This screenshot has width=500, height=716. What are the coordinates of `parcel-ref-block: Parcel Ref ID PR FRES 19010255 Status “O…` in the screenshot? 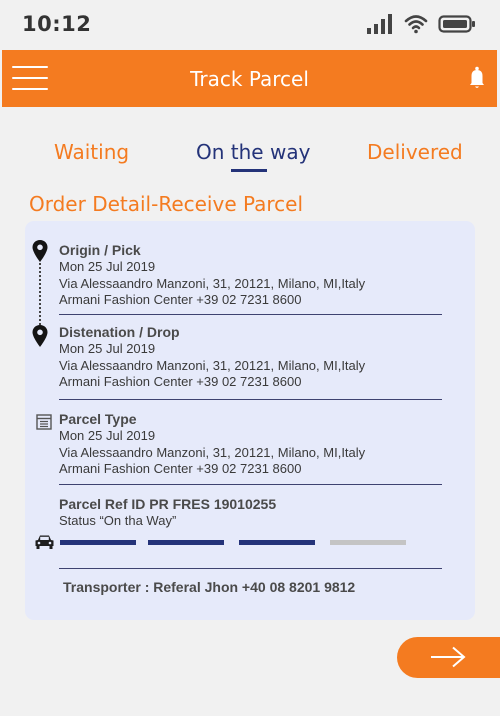 It's located at (251, 513).